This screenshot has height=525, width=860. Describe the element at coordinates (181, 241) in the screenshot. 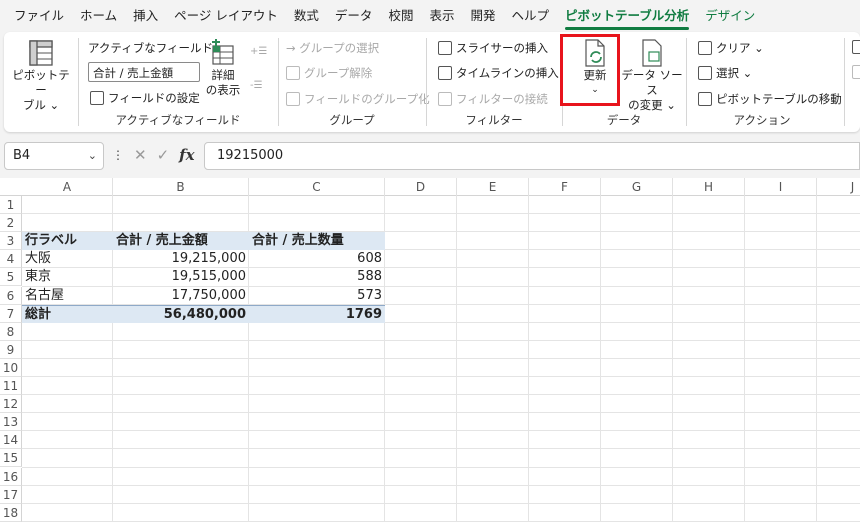

I see `pivot-header-cell: 合計 / 売上金額` at that location.